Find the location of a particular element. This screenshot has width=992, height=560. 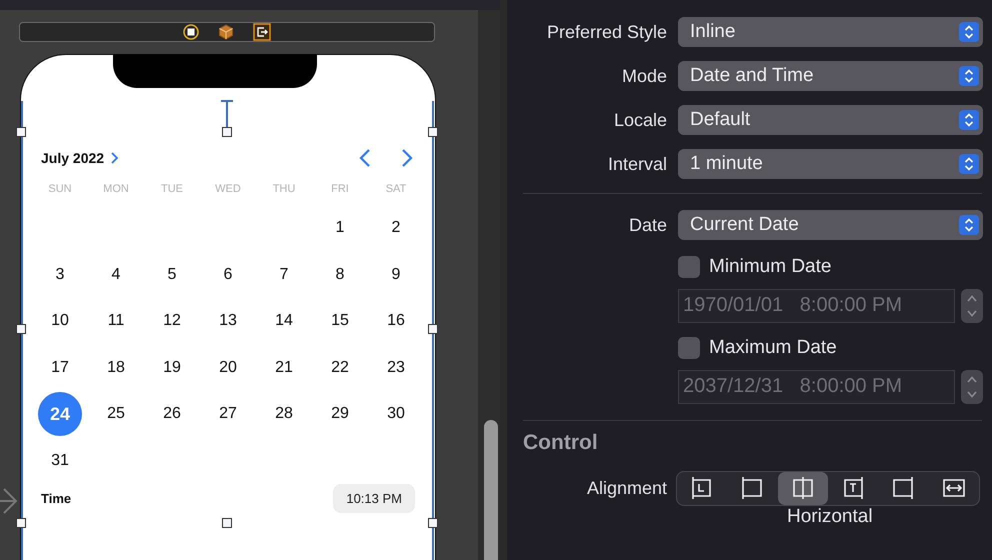

weekday-label: SAT is located at coordinates (396, 190).